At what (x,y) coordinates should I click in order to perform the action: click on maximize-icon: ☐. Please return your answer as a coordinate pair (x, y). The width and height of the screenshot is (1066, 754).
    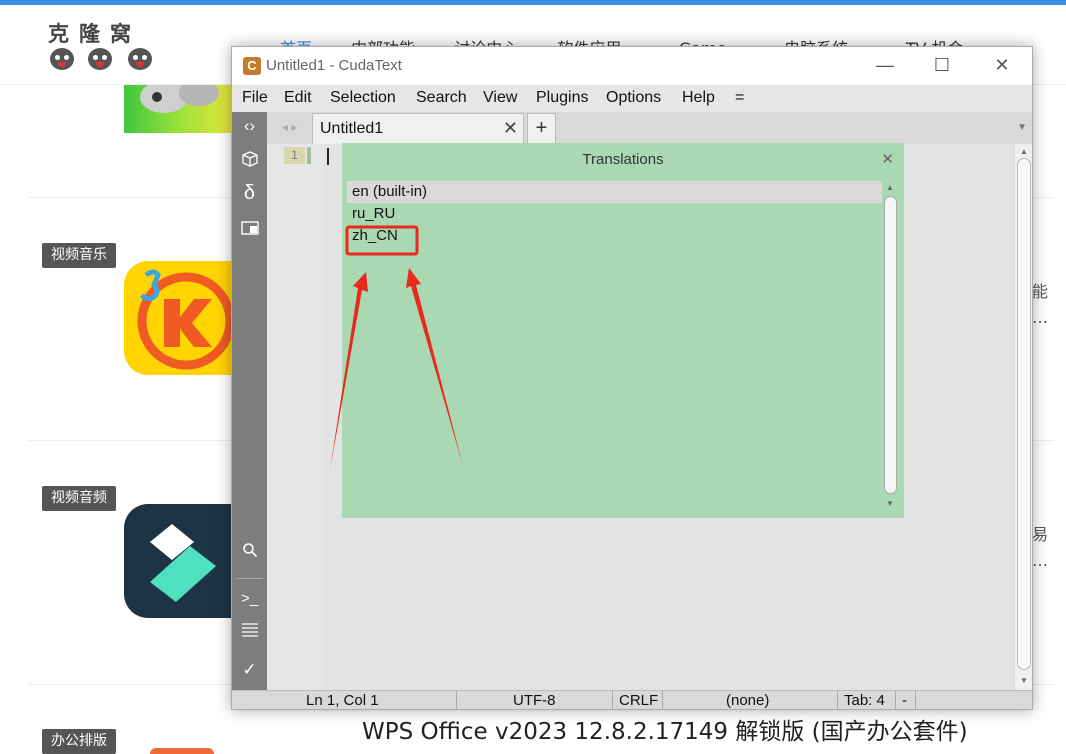
    Looking at the image, I should click on (942, 65).